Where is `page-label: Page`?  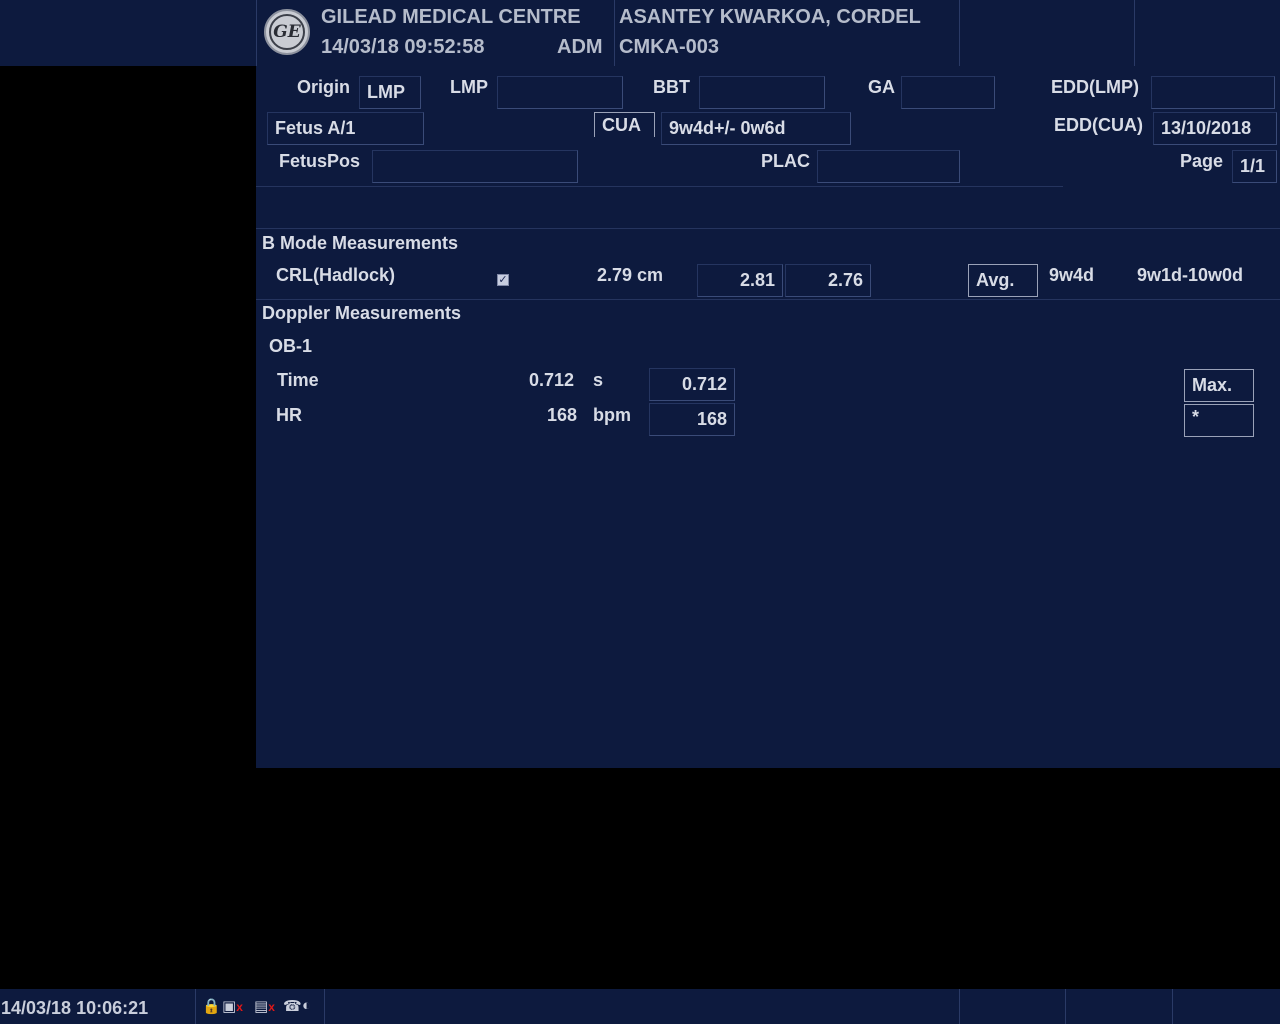 page-label: Page is located at coordinates (1202, 161).